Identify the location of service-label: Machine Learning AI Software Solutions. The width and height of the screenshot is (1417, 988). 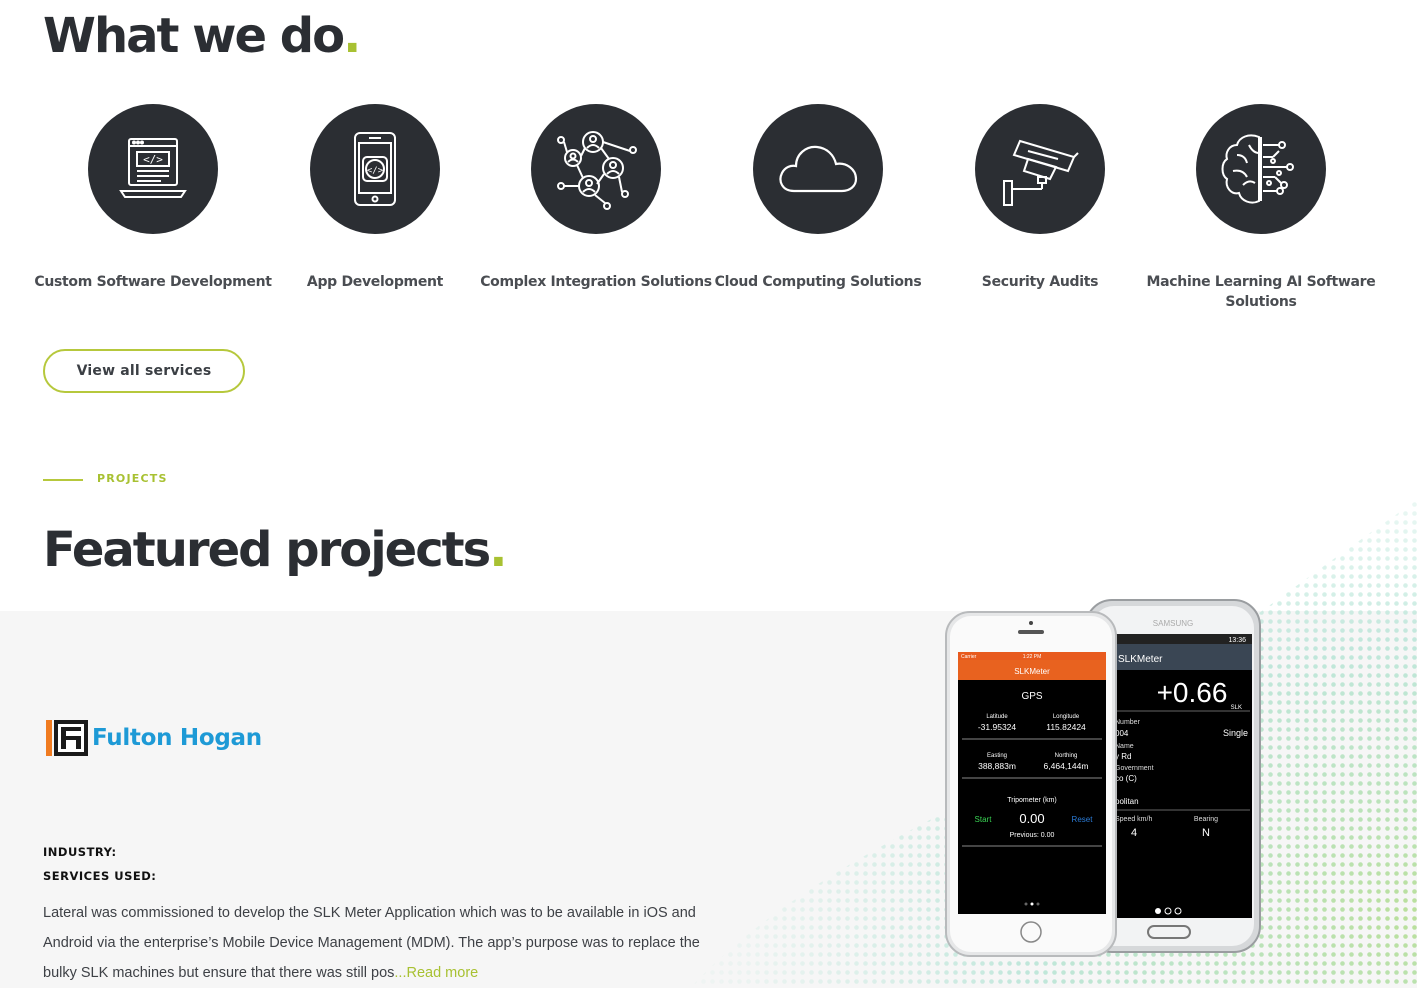
(1261, 292).